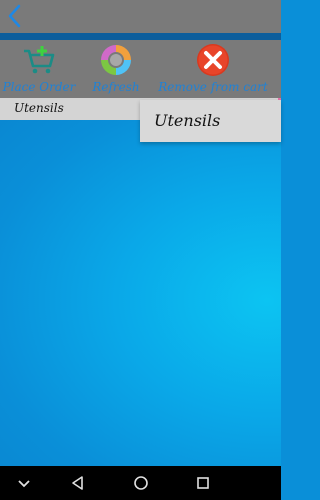  Describe the element at coordinates (203, 483) in the screenshot. I see `recents-nav-icon` at that location.